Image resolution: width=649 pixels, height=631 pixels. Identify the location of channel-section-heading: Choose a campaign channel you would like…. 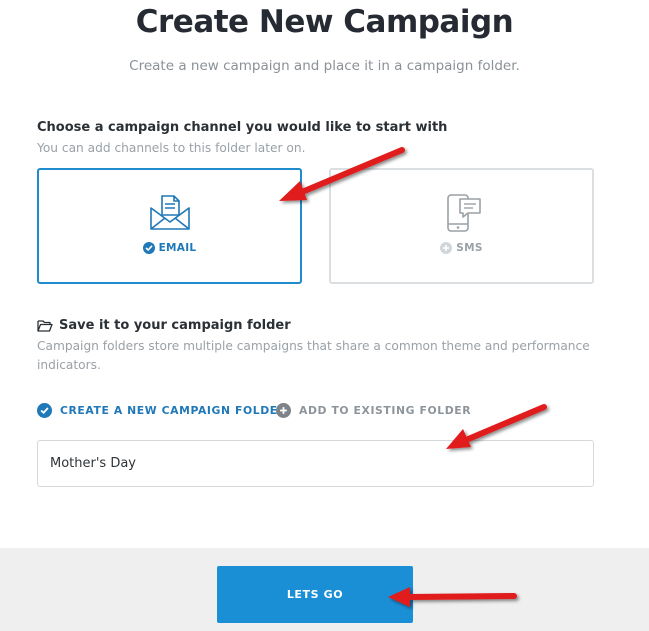
(242, 127).